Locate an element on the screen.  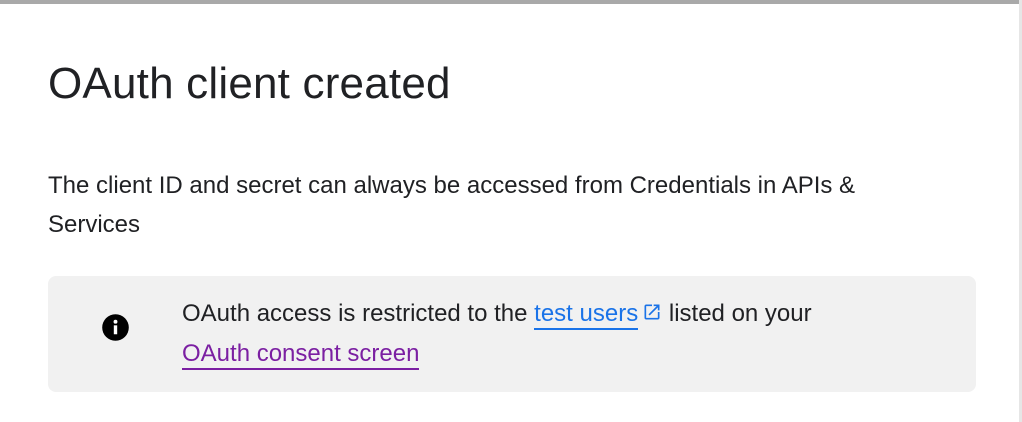
dialog-top-border is located at coordinates (511, 2).